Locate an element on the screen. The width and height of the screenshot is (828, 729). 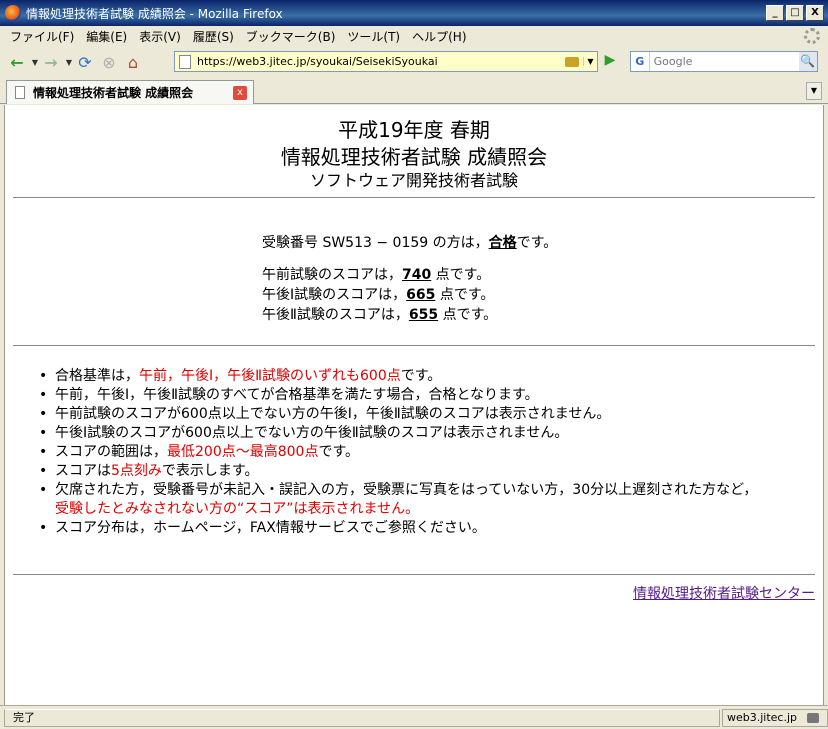
note-text: 合格基準は， is located at coordinates (97, 376).